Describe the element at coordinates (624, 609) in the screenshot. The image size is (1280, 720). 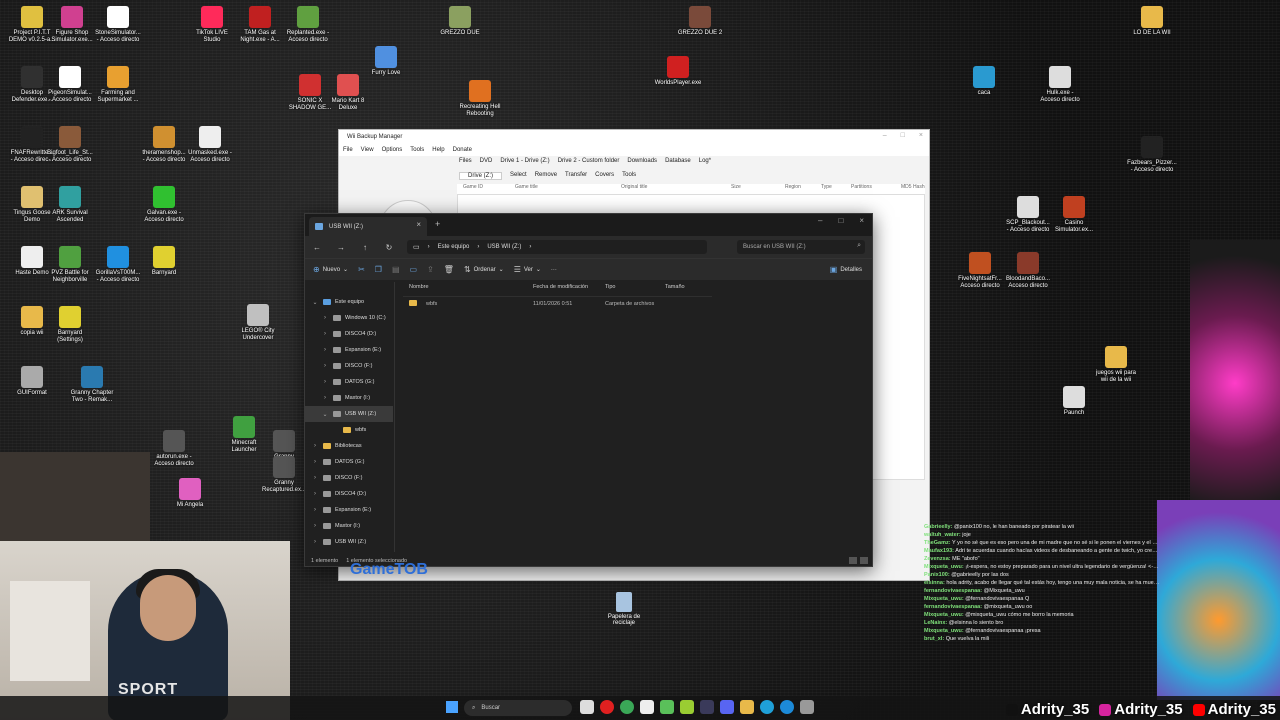
I see `recycle-bin: Papelera de reciclaje` at that location.